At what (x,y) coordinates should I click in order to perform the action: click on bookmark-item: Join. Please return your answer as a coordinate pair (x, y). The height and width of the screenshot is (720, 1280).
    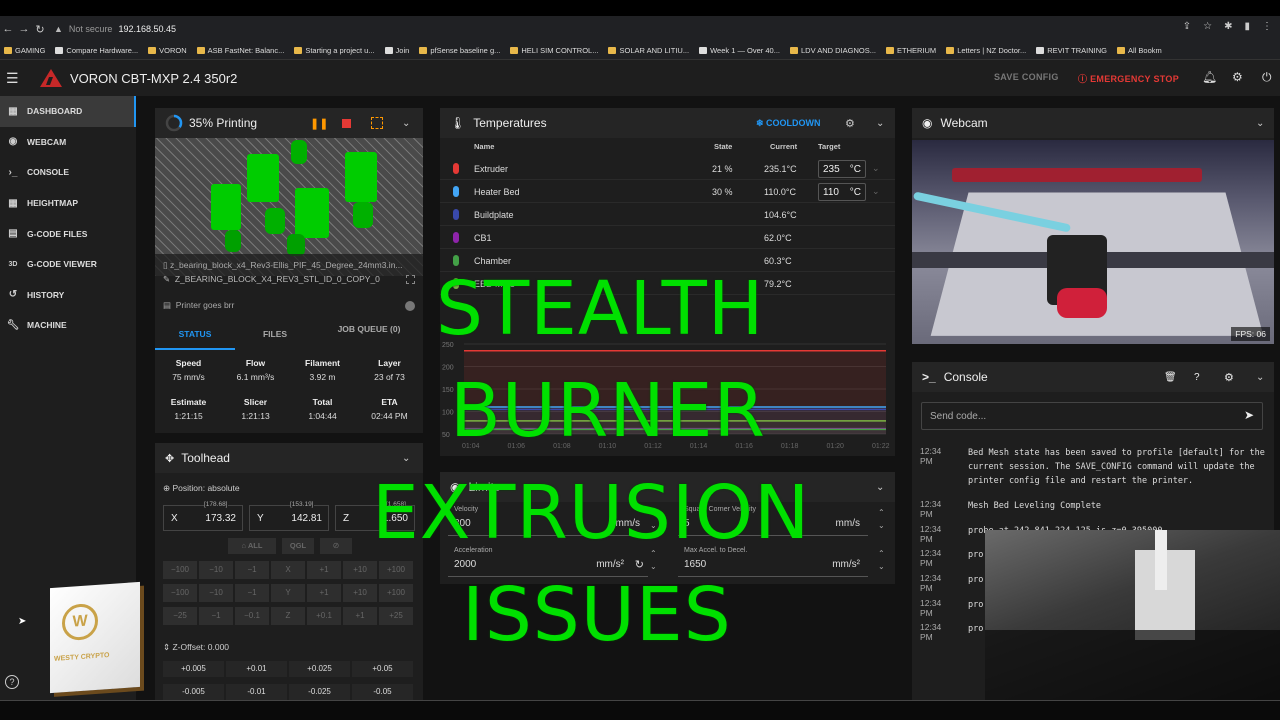
    Looking at the image, I should click on (396, 50).